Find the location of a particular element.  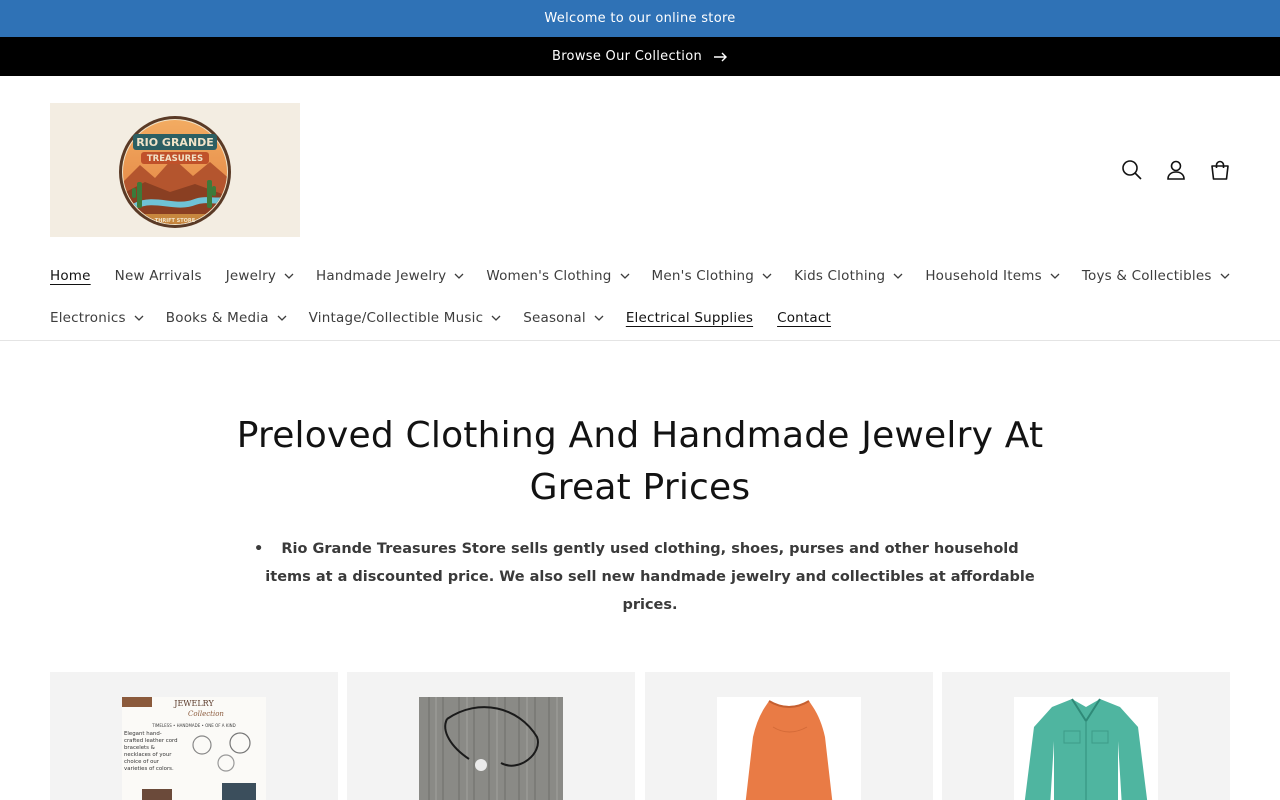

nav-label: Electronics is located at coordinates (88, 318).